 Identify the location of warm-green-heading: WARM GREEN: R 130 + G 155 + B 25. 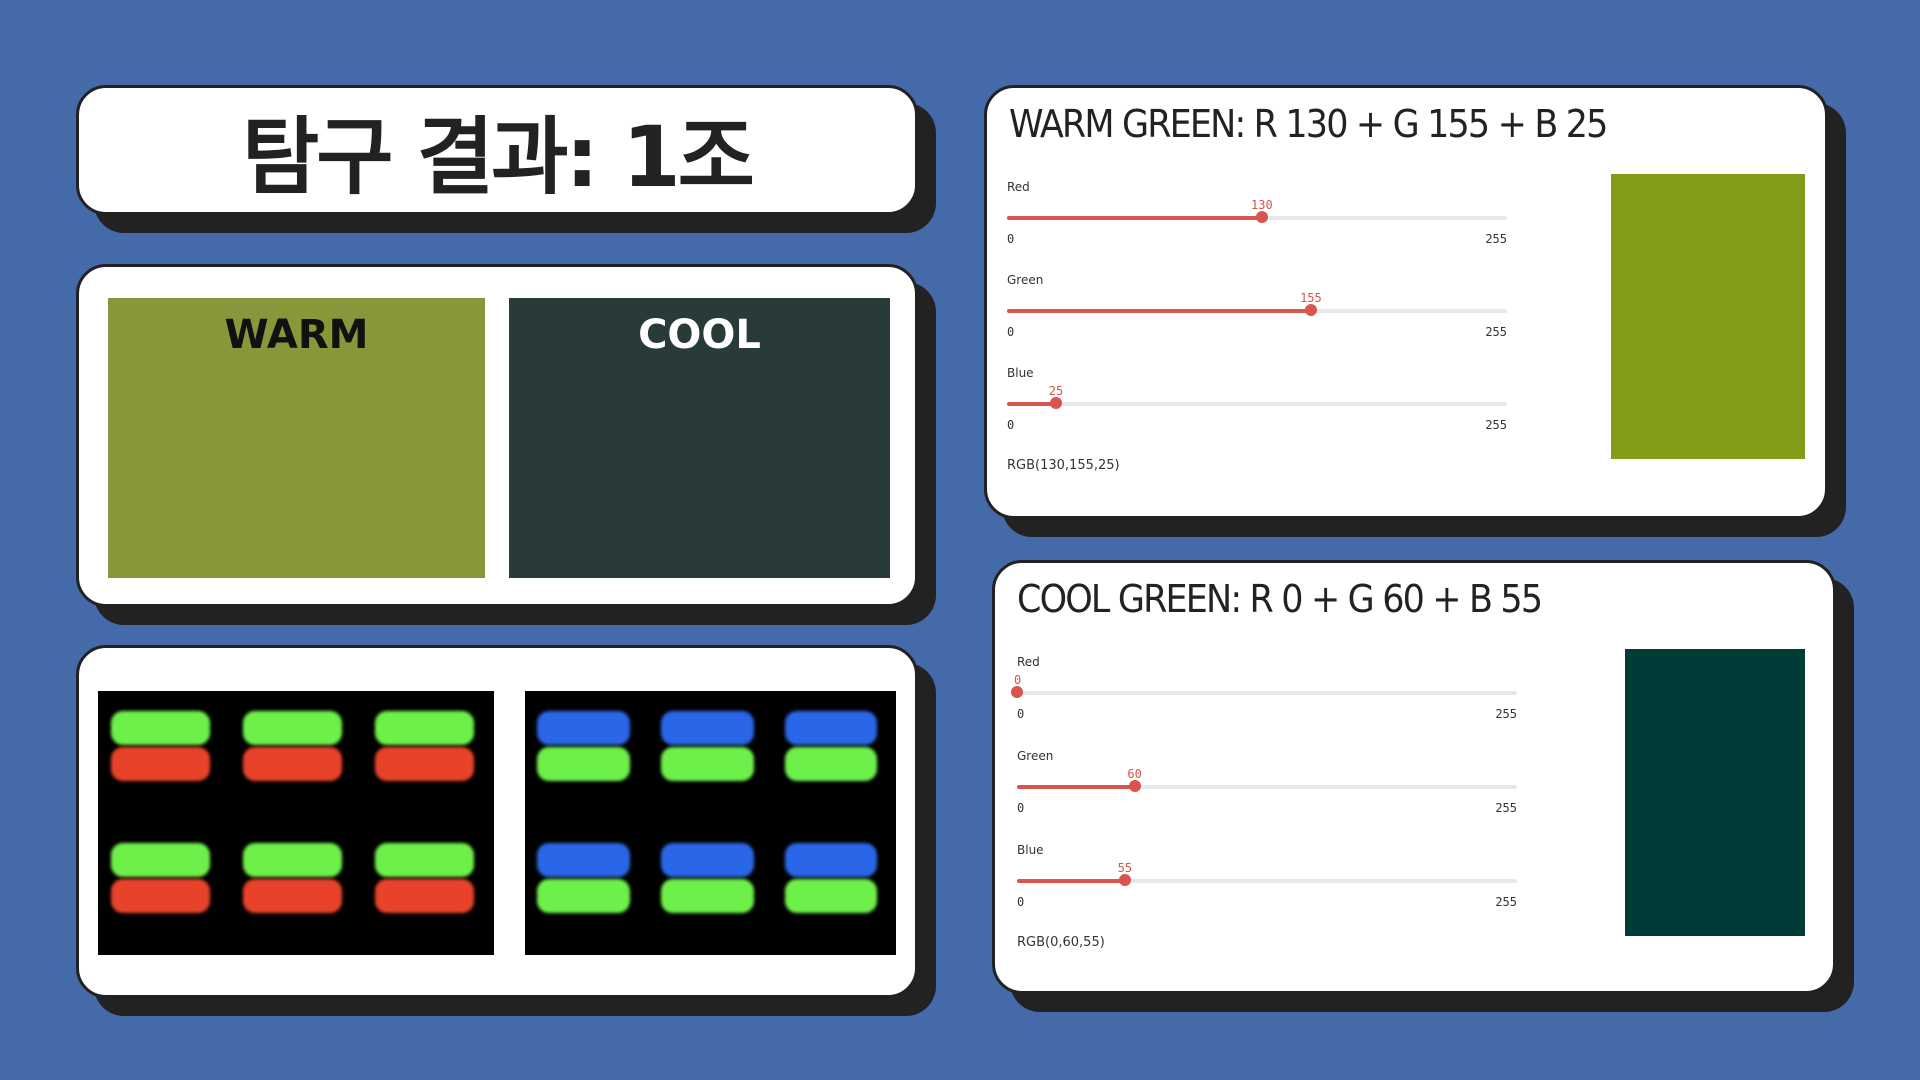
(1308, 124).